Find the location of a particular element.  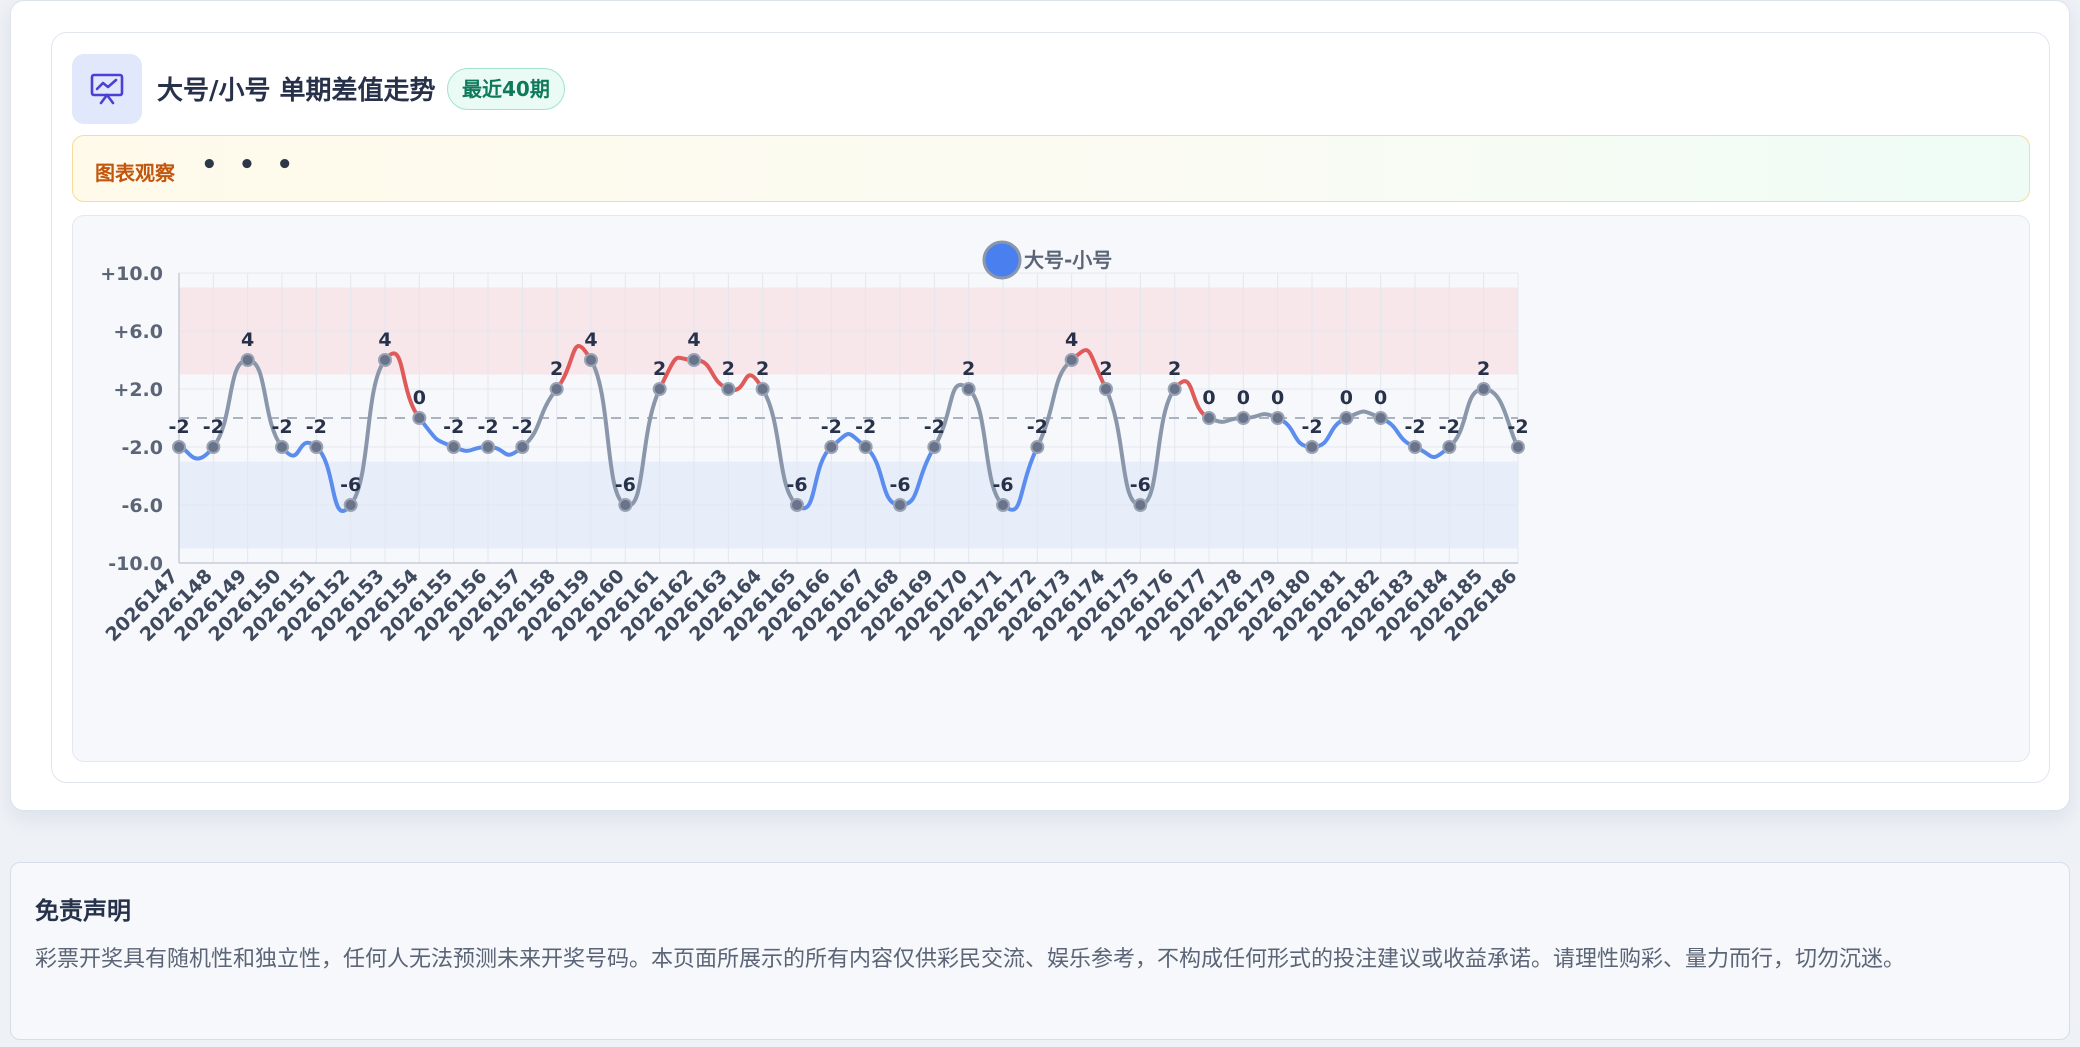

legend-marker is located at coordinates (1002, 260).